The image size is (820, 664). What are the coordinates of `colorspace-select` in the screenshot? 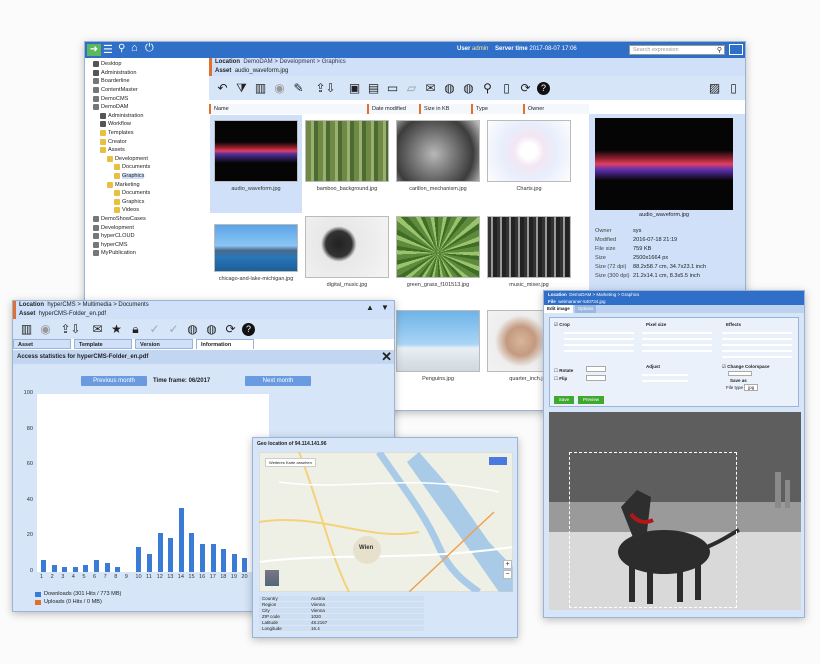 It's located at (740, 373).